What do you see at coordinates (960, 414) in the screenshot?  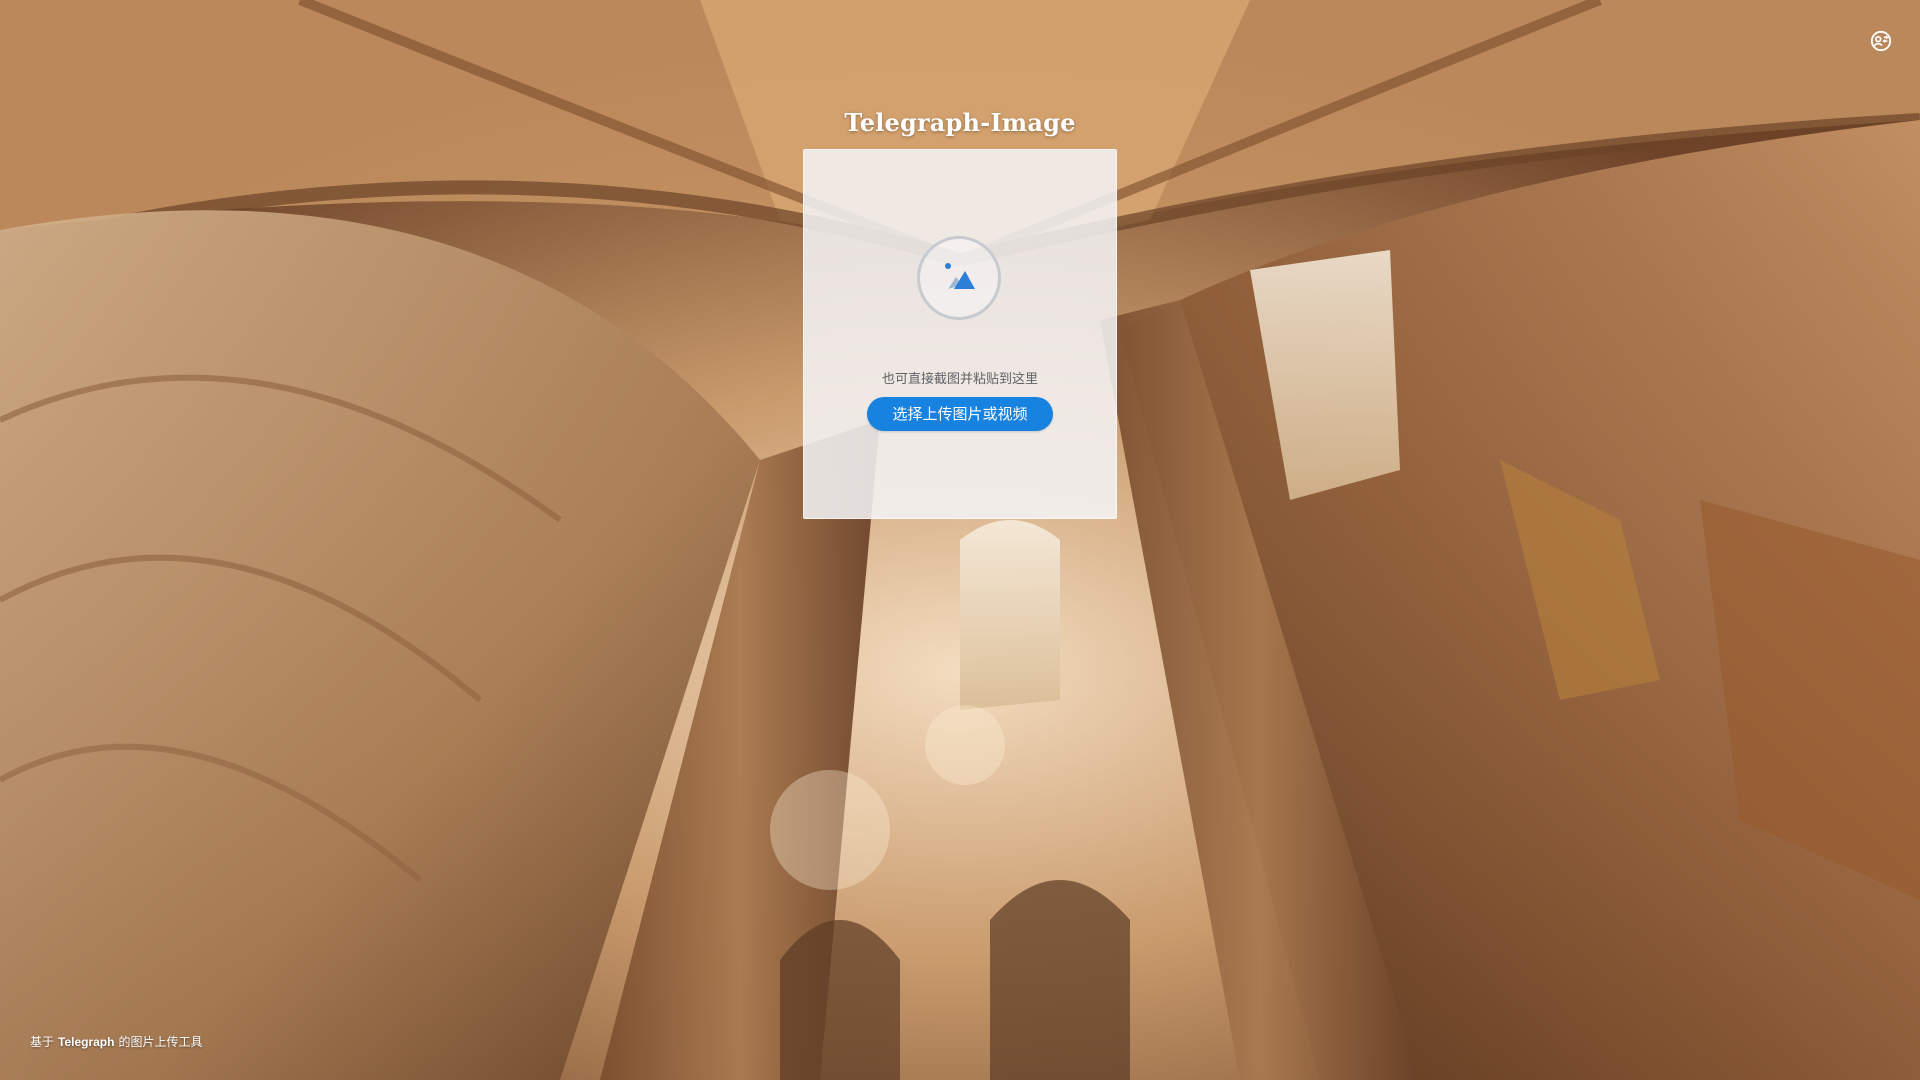 I see `select-upload-button: 选择上传图片或视频` at bounding box center [960, 414].